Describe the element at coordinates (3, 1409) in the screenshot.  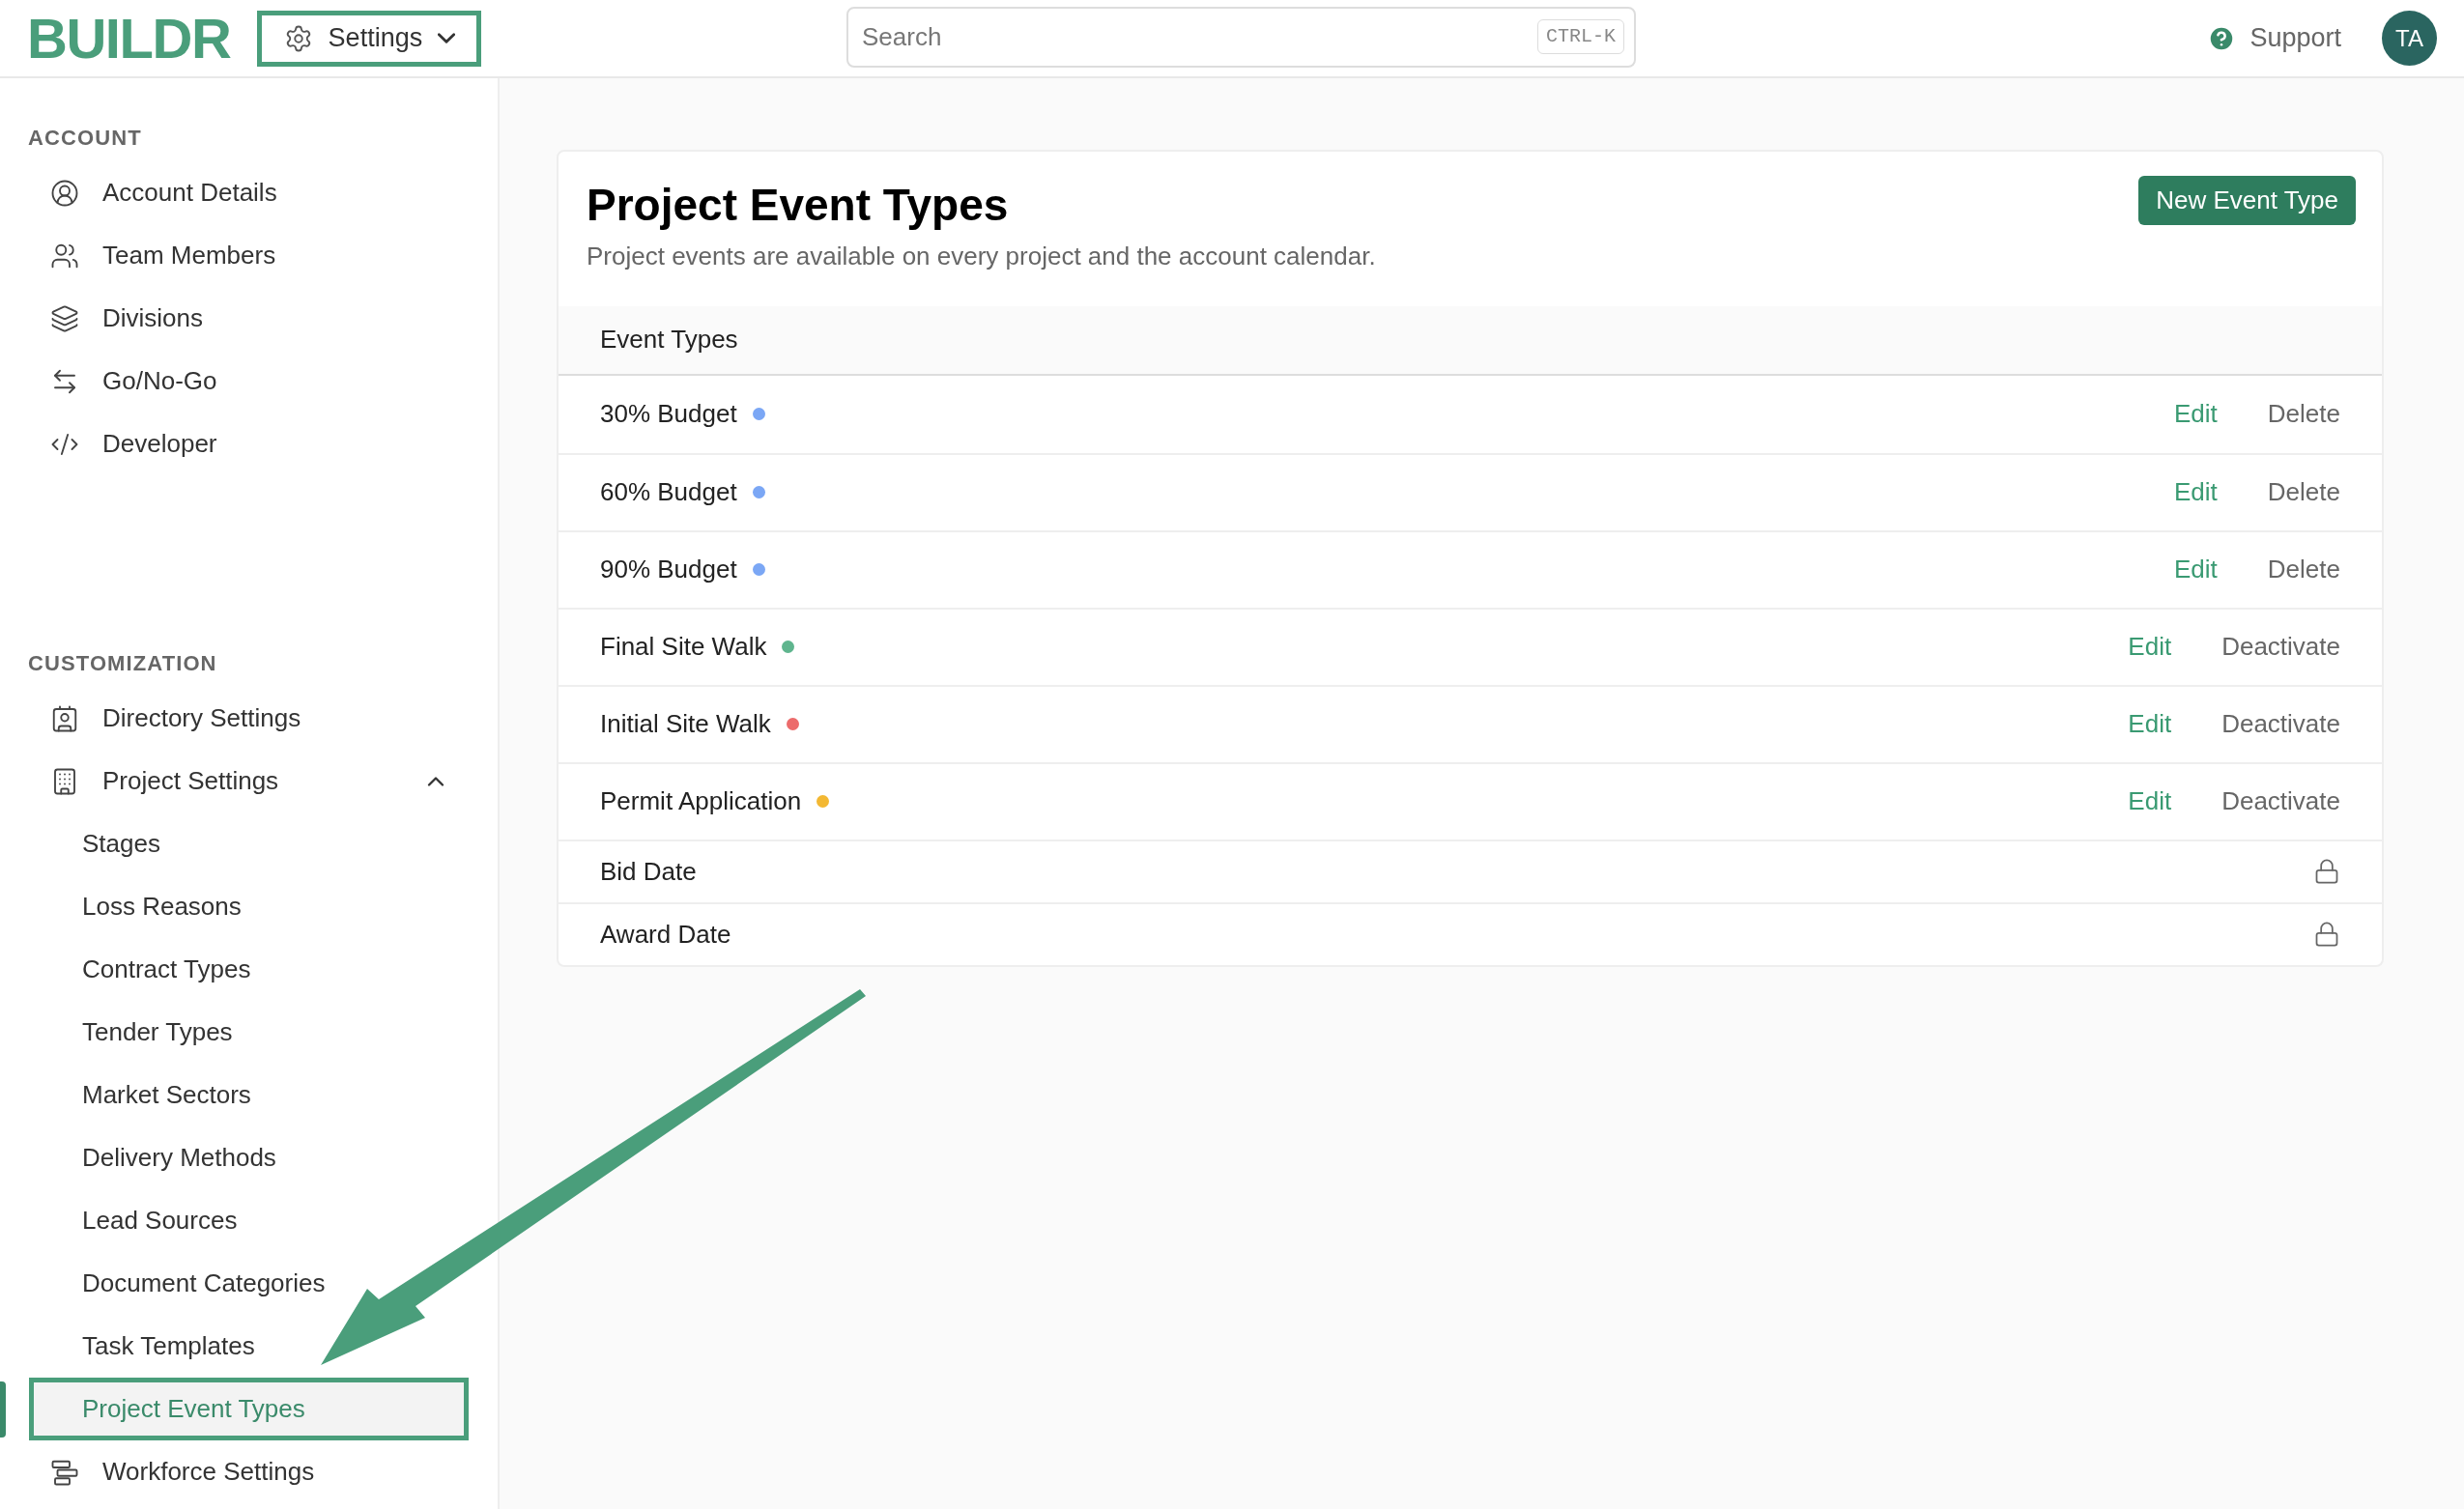
I see `active-indicator` at that location.